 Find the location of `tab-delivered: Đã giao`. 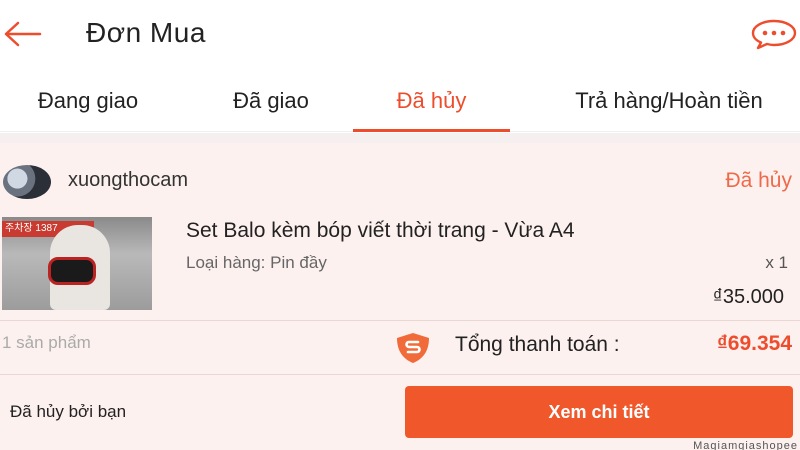

tab-delivered: Đã giao is located at coordinates (271, 101).